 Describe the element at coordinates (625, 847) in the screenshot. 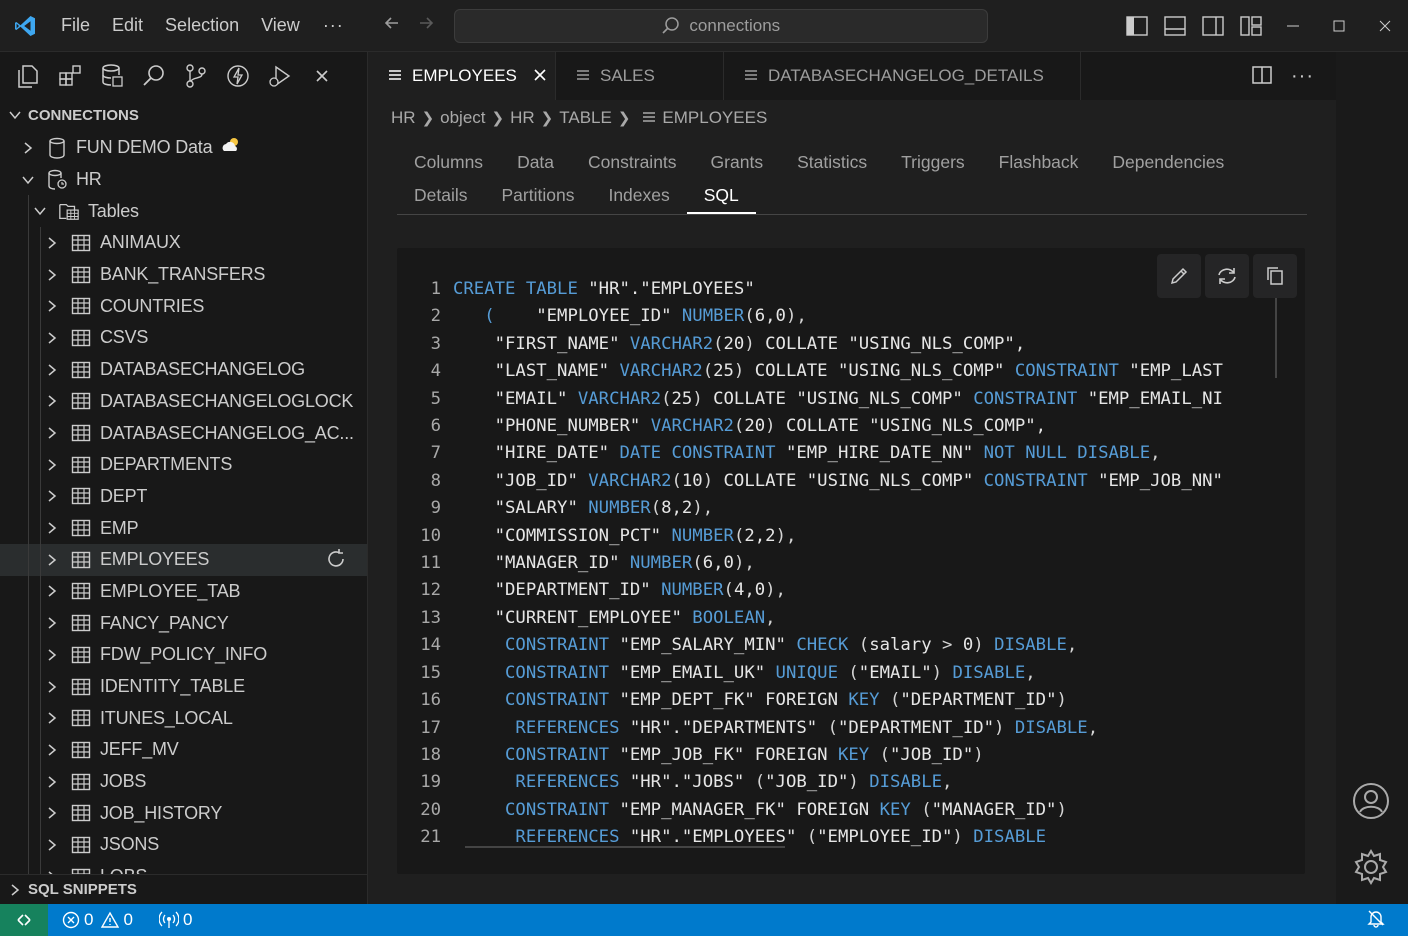

I see `horizontal-scrollbar` at that location.